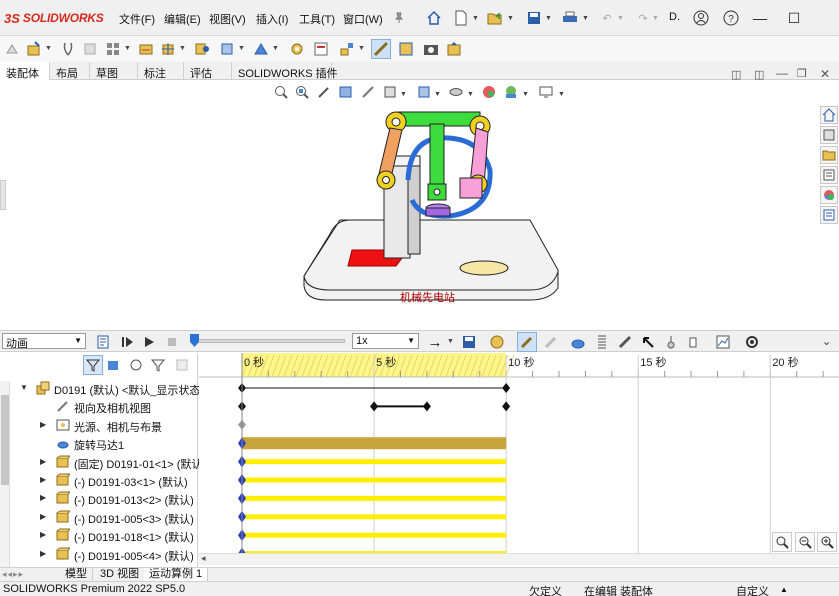 This screenshot has width=839, height=596. I want to click on playback-mode-caret-icon: ▼, so click(450, 341).